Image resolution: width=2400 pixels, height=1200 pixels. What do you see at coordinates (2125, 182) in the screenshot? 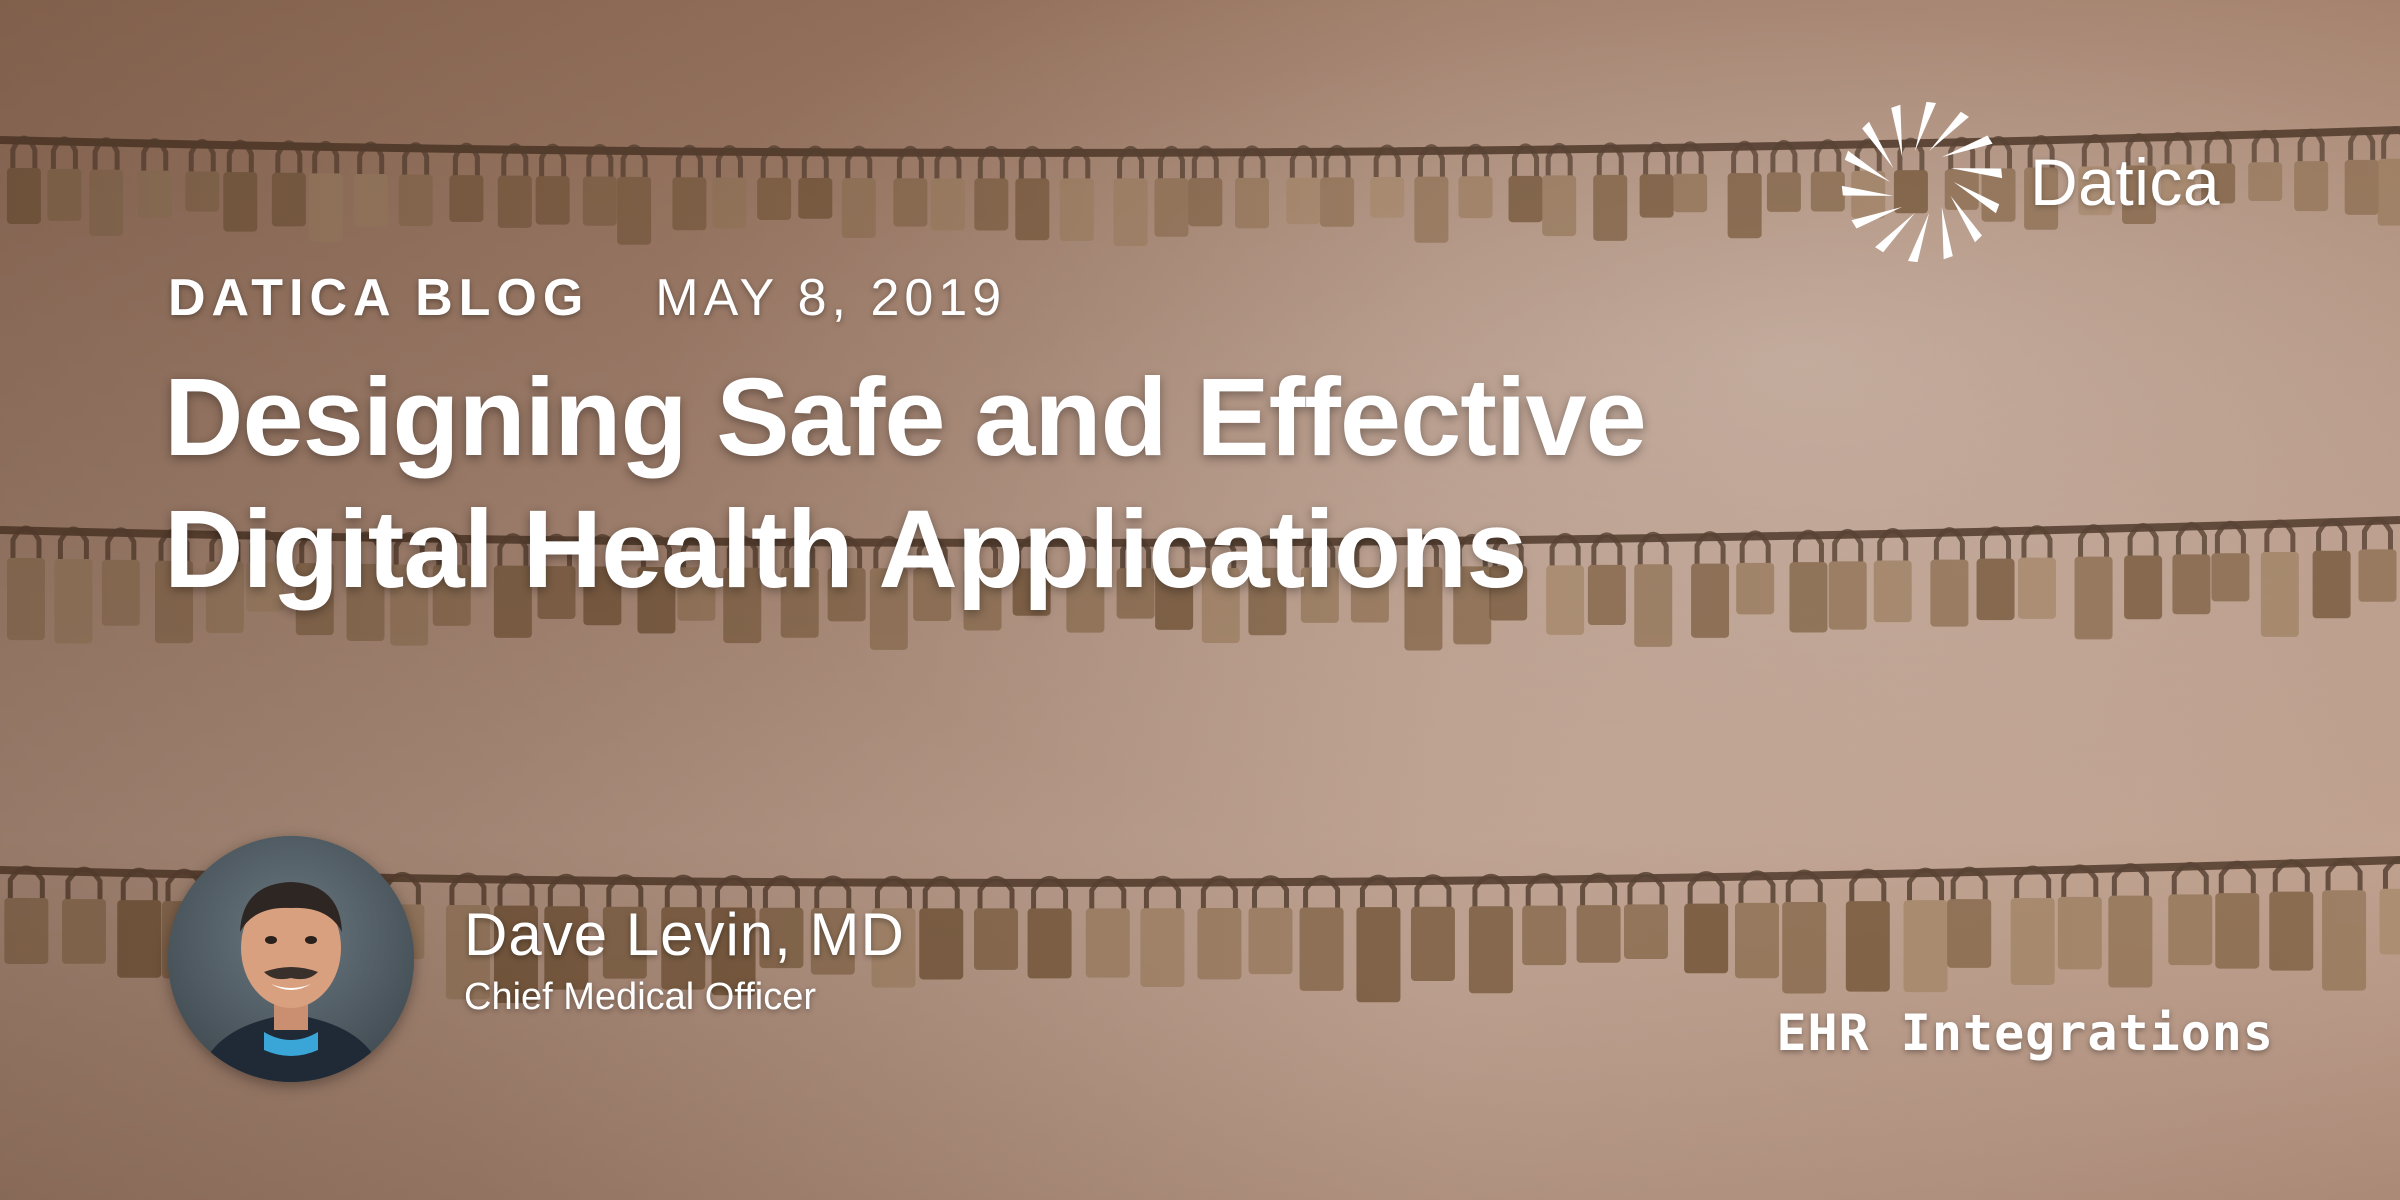
I see `brand-name: Datica` at bounding box center [2125, 182].